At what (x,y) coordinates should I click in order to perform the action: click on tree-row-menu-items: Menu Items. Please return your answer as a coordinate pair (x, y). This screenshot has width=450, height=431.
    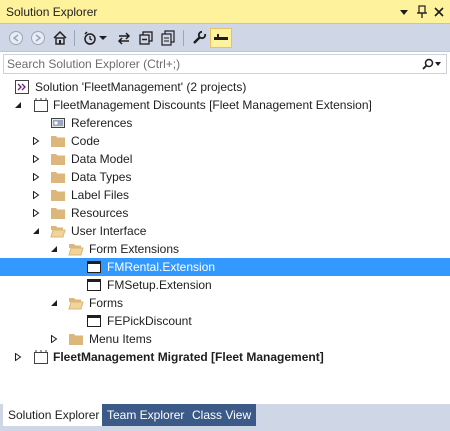
    Looking at the image, I should click on (225, 339).